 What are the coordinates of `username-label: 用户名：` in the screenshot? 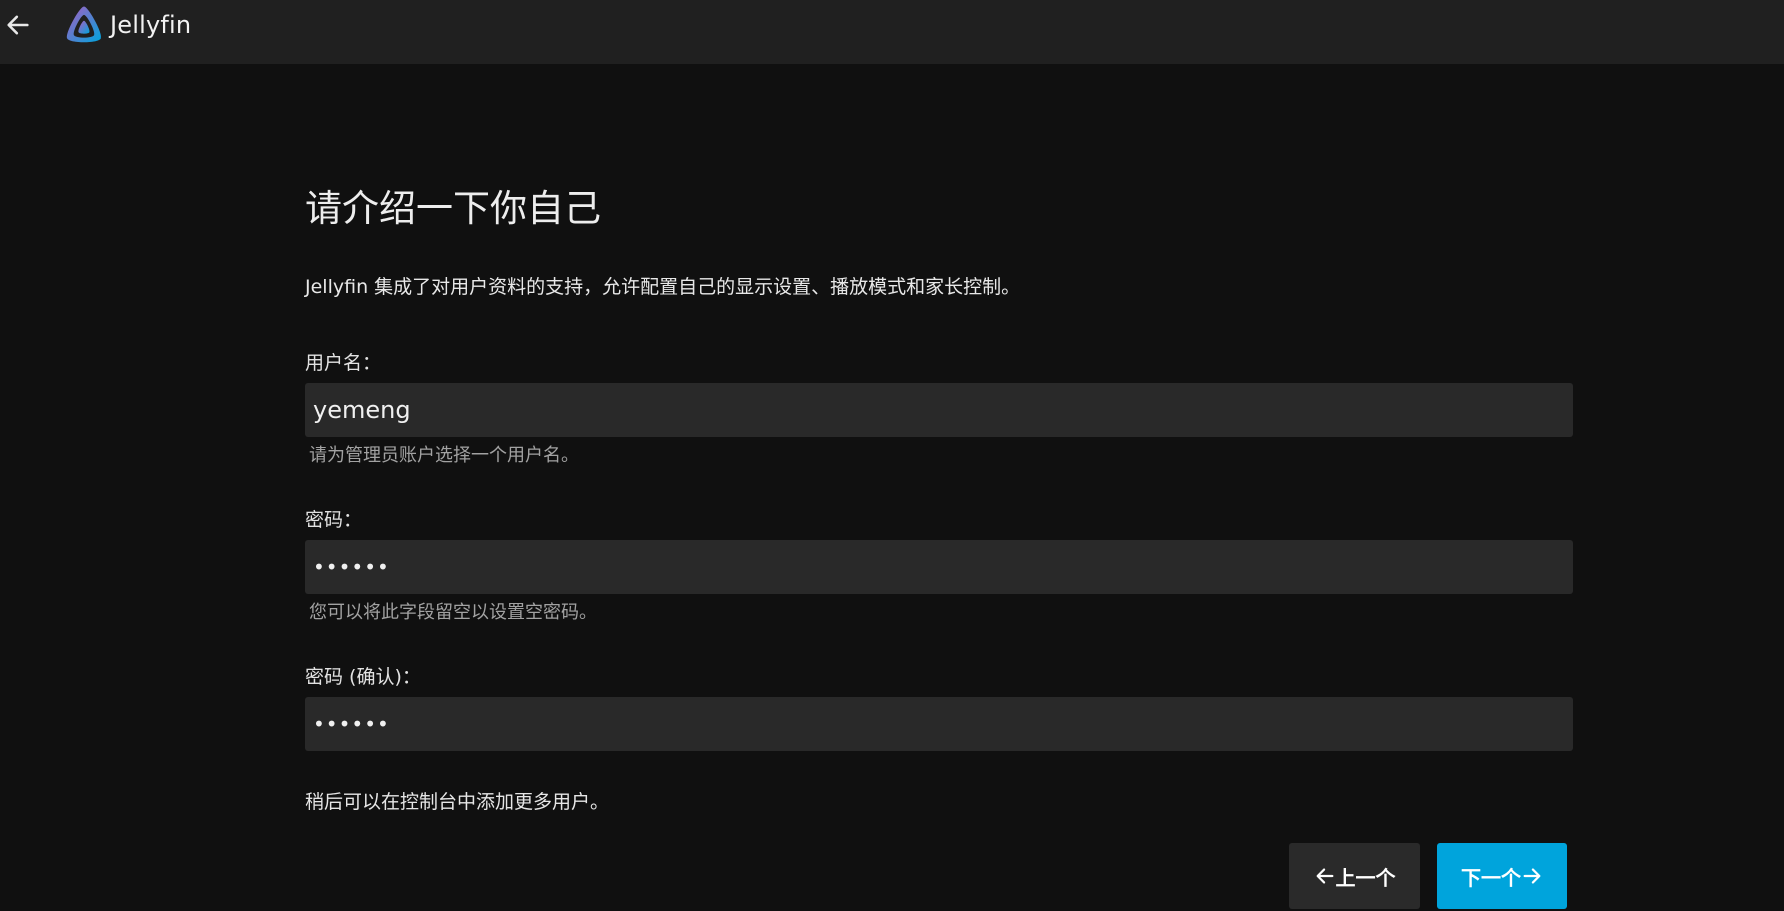 It's located at (343, 363).